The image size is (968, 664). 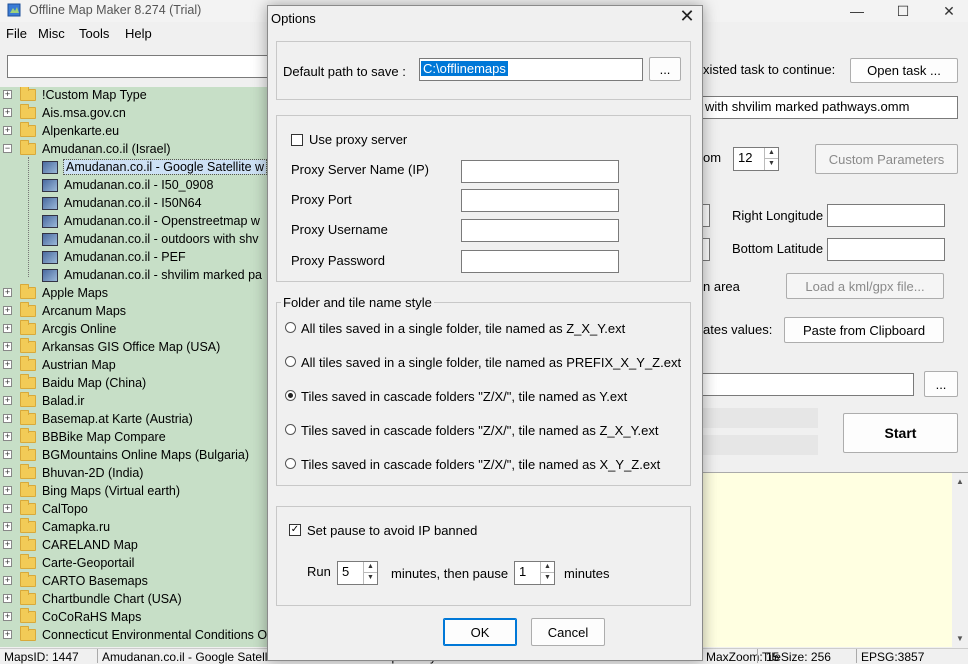 What do you see at coordinates (857, 11) in the screenshot?
I see `minimize-icon: —` at bounding box center [857, 11].